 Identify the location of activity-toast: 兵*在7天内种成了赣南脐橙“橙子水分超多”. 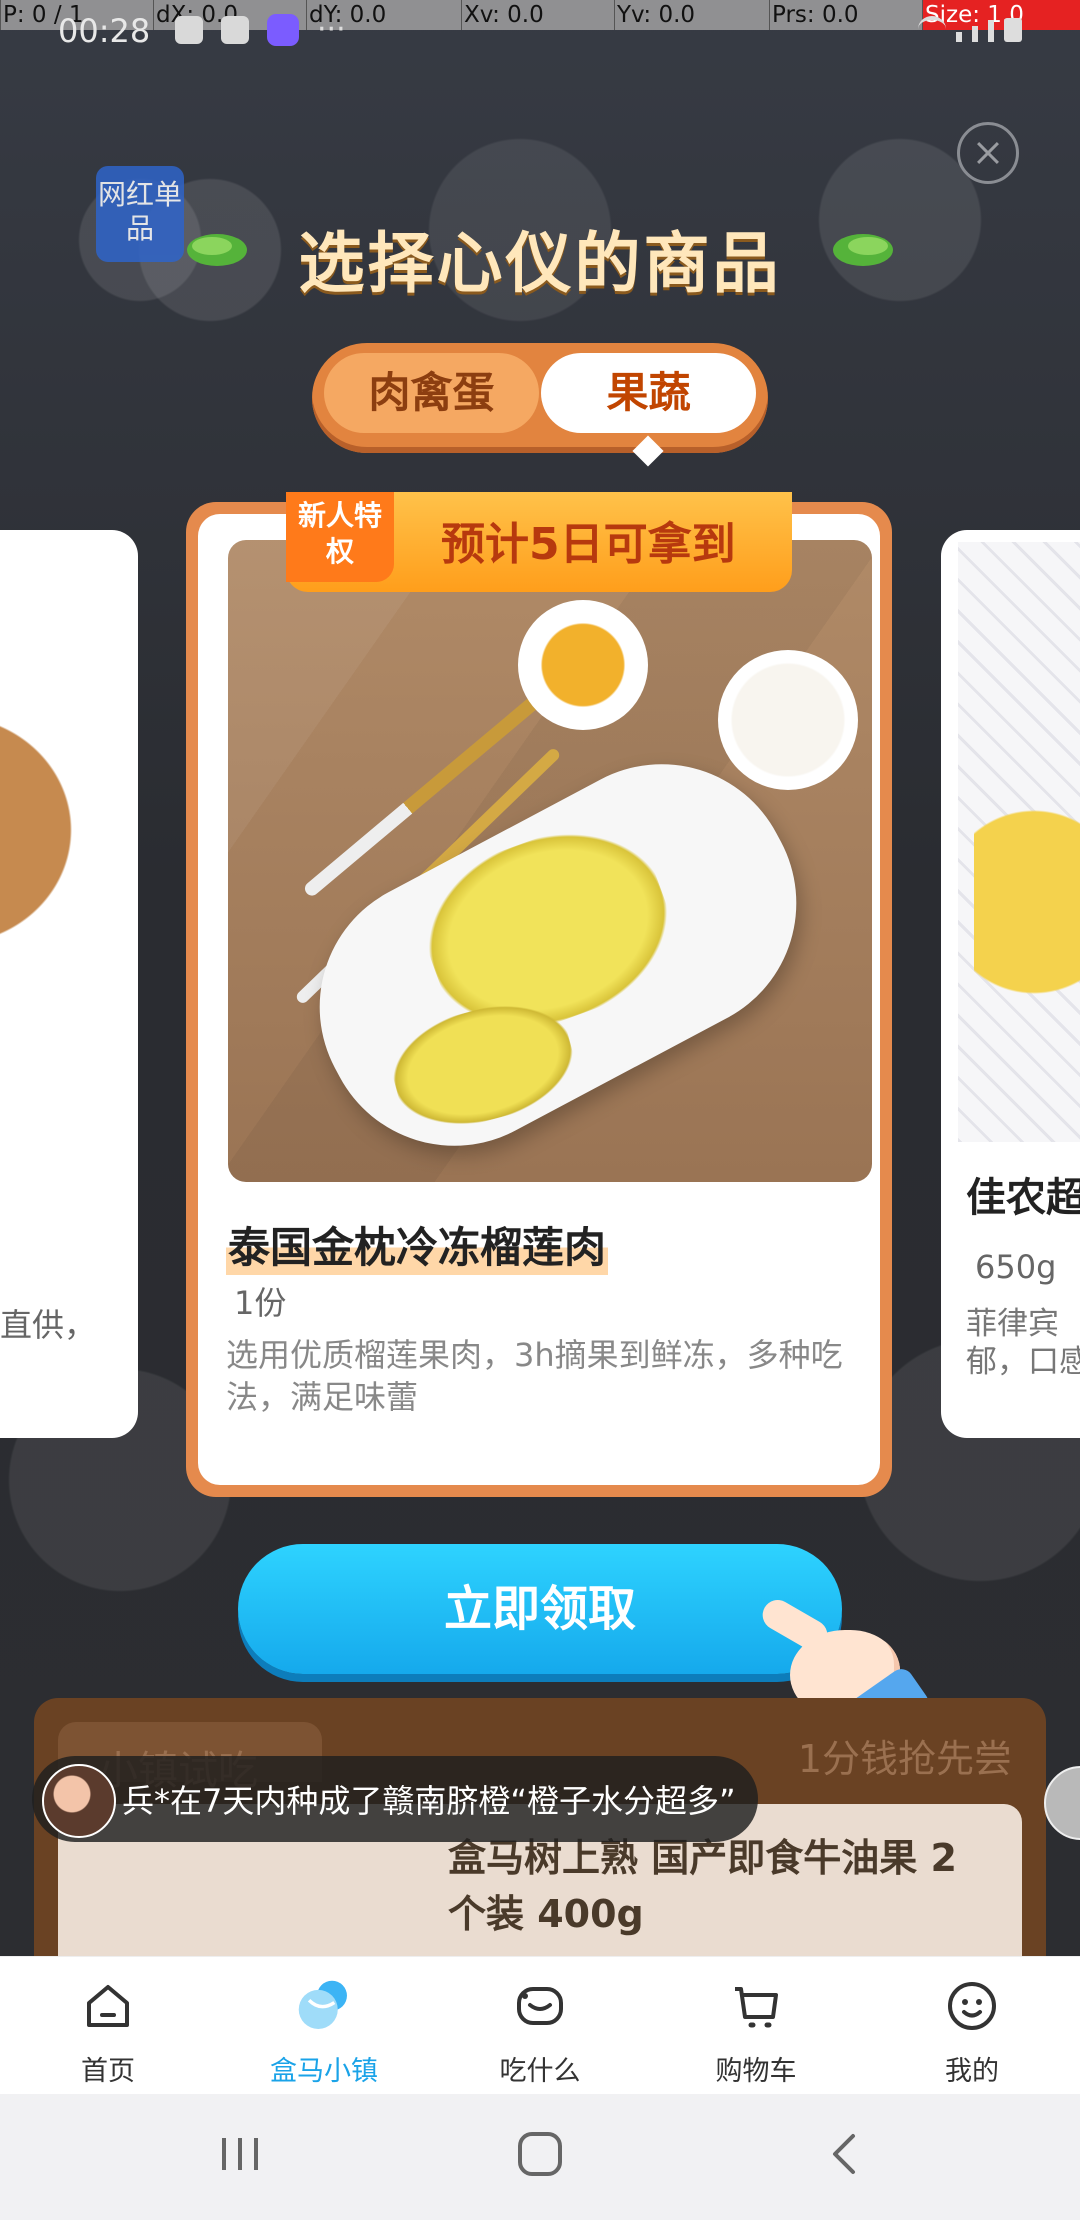
(395, 1799).